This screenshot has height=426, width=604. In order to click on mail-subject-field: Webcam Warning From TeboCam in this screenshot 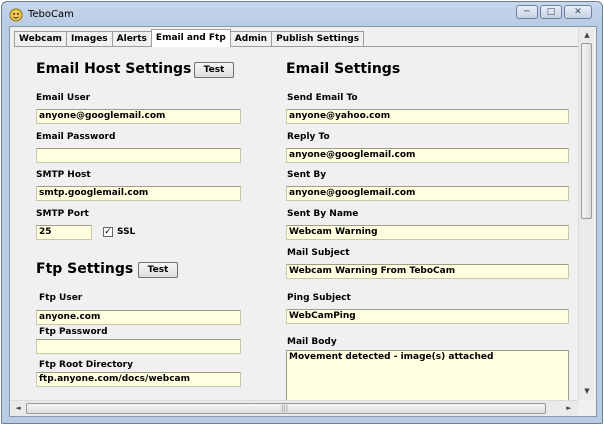, I will do `click(427, 271)`.